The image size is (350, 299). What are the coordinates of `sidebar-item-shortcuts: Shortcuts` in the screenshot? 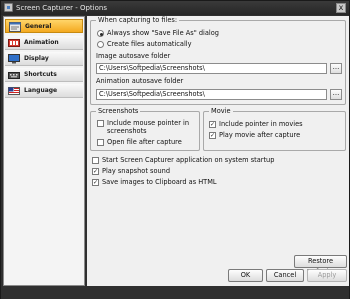 It's located at (44, 75).